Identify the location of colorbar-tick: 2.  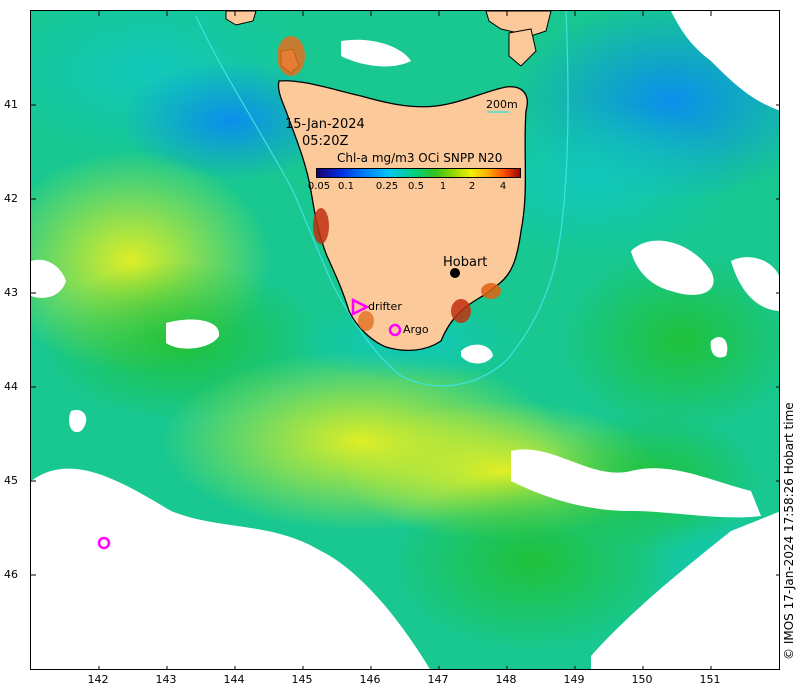
(472, 186).